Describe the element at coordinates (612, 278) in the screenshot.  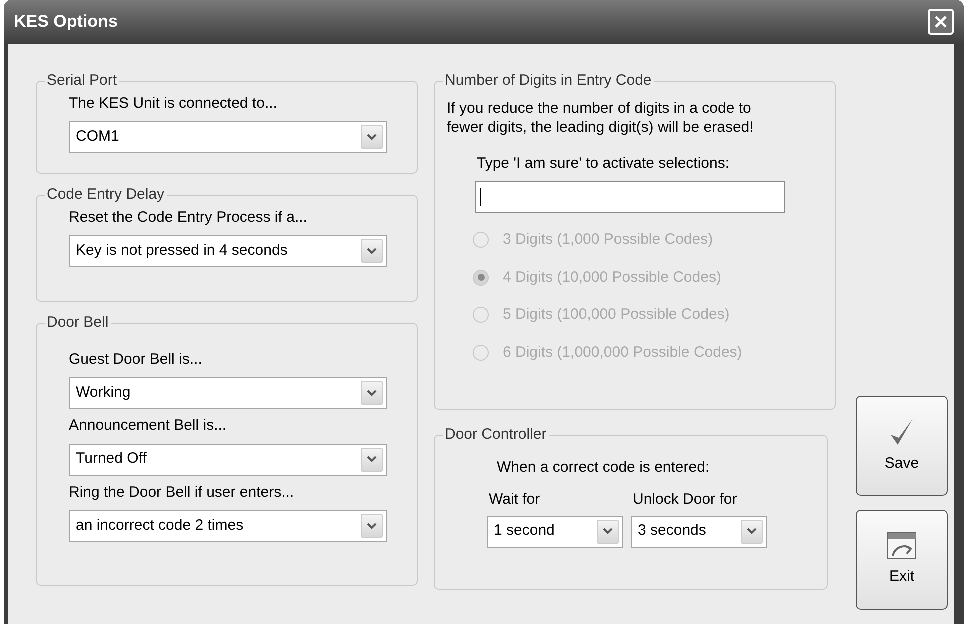
I see `option-label: 4 Digits (10,000 Possible Codes)` at that location.